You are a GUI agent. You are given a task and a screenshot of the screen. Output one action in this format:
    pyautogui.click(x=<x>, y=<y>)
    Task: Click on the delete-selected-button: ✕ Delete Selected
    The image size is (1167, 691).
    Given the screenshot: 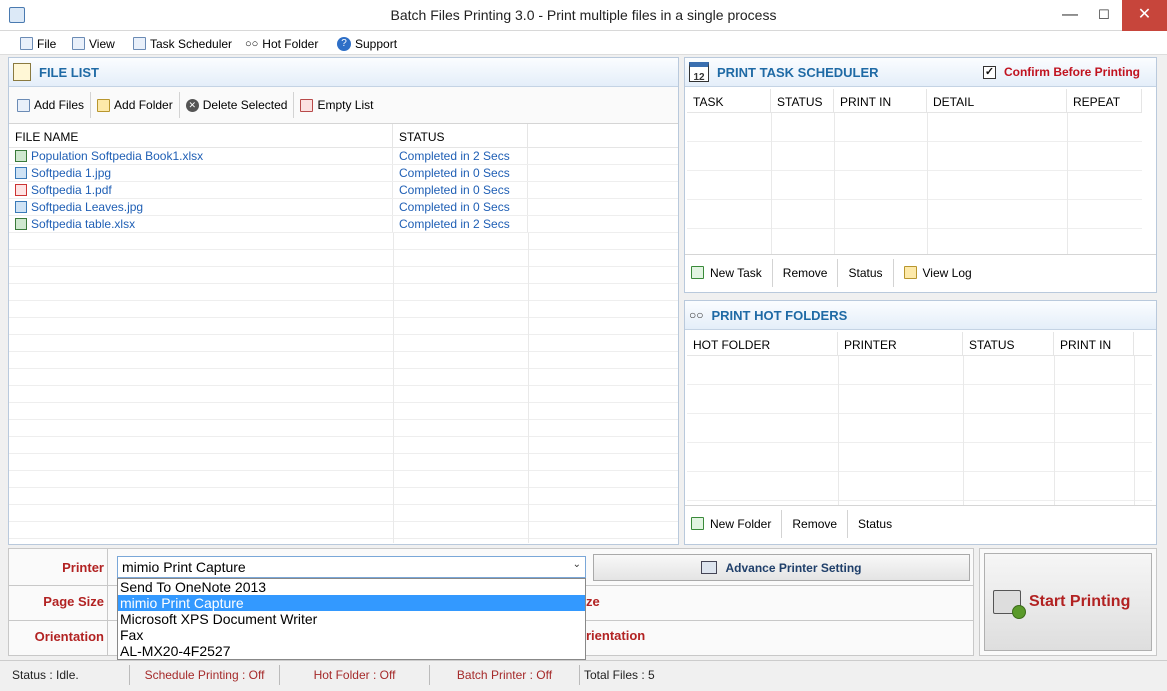 What is the action you would take?
    pyautogui.click(x=237, y=105)
    